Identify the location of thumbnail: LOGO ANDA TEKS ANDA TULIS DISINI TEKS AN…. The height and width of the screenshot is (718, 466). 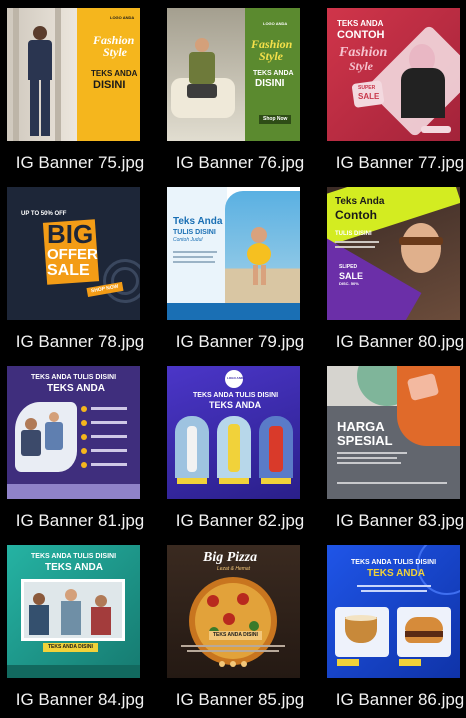
(233, 432).